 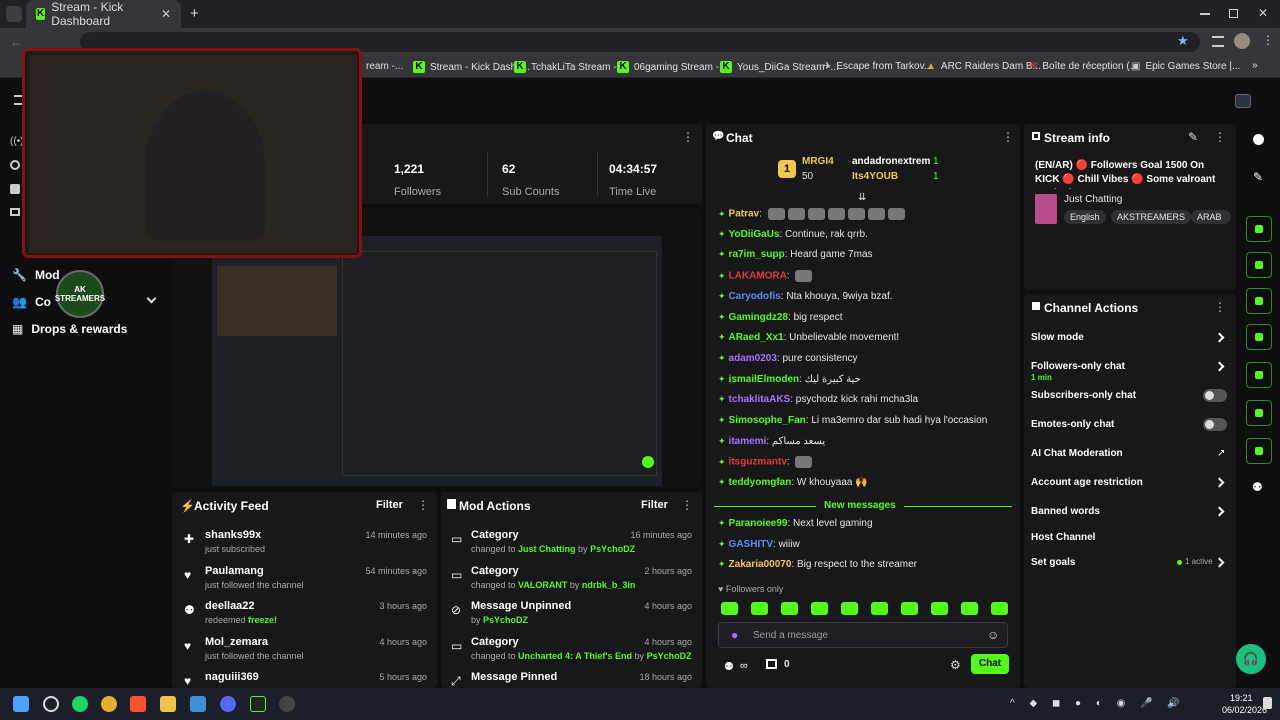 What do you see at coordinates (1131, 400) in the screenshot?
I see `channel-action-row: Subscribers-only chat` at bounding box center [1131, 400].